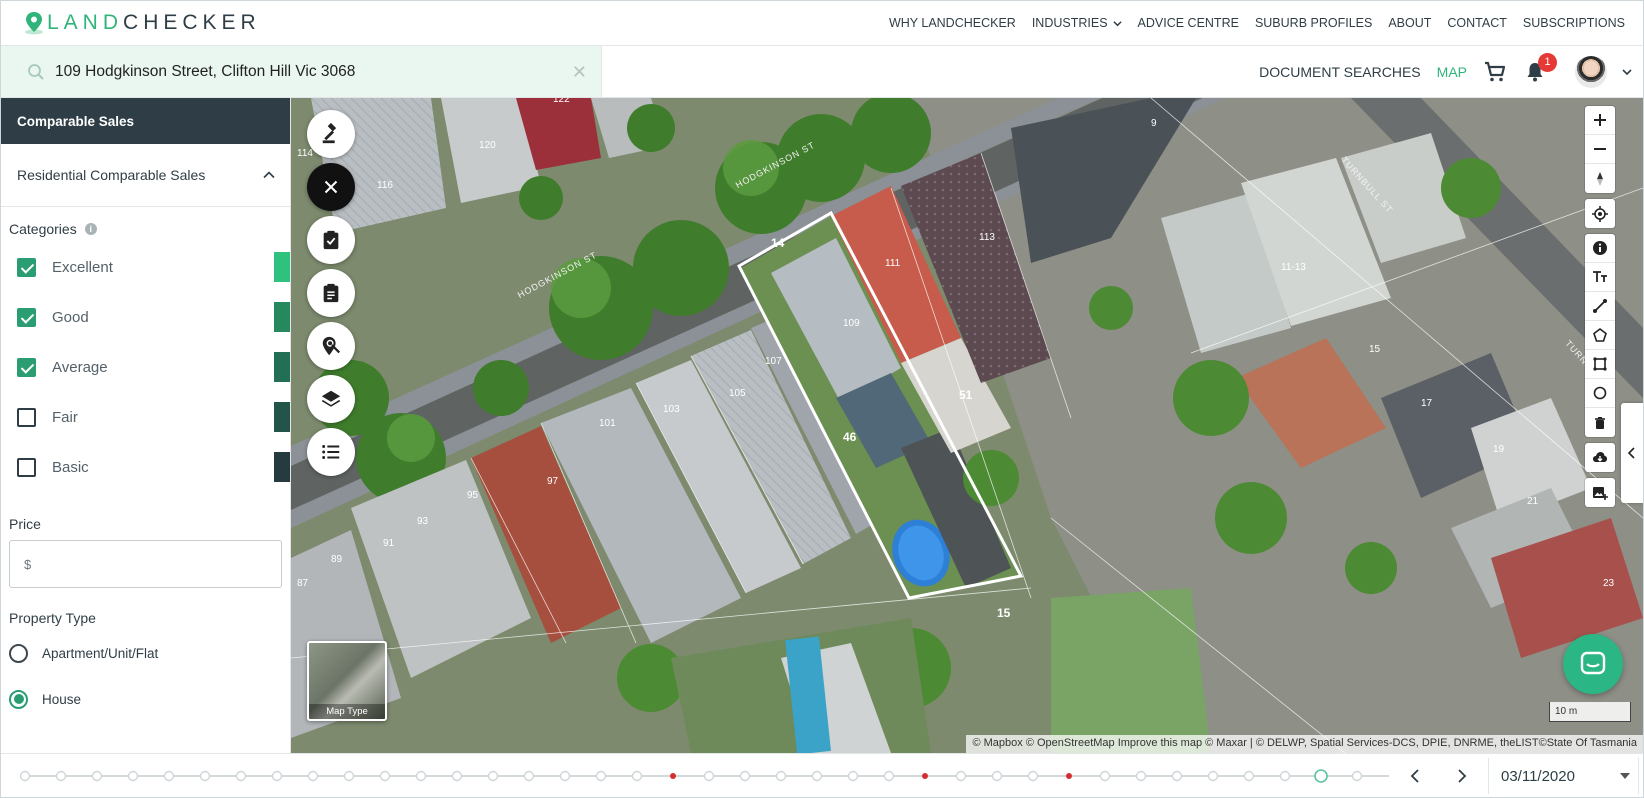 The image size is (1644, 798). Describe the element at coordinates (1632, 453) in the screenshot. I see `side-collapse-toggle` at that location.